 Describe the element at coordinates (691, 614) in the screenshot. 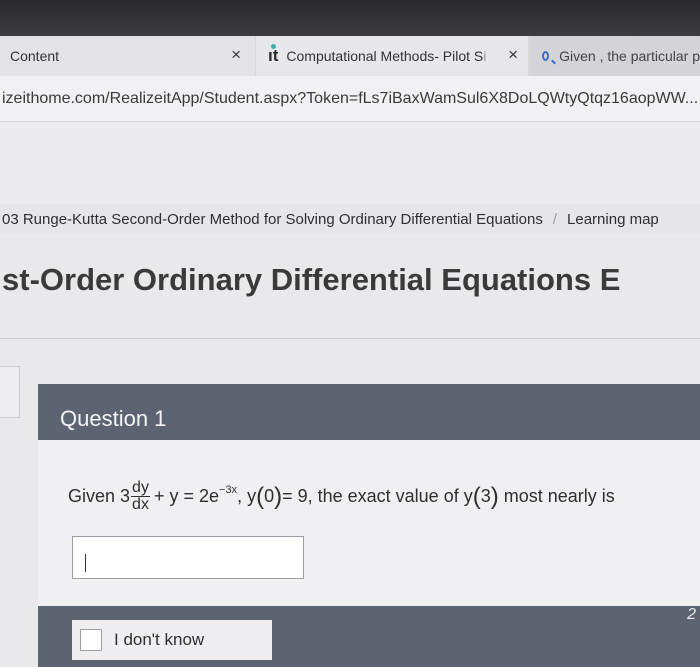

I see `page-indicator: 2` at that location.